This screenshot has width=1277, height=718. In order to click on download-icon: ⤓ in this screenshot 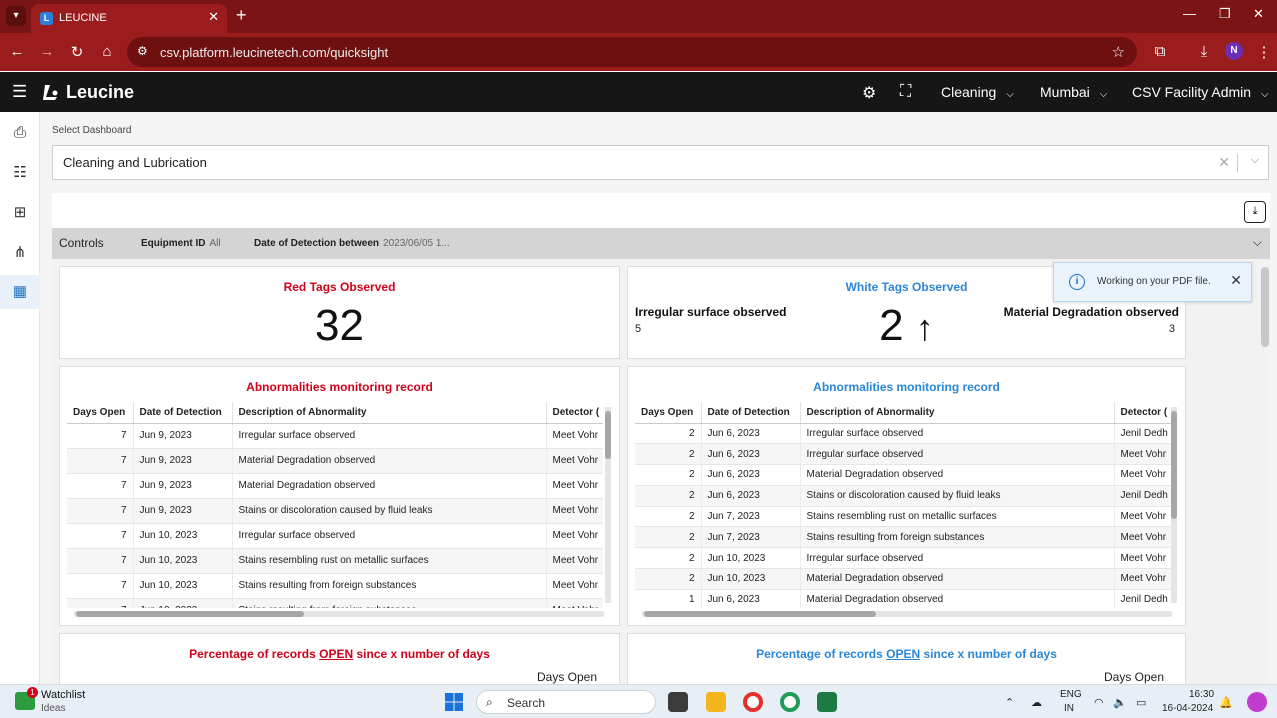, I will do `click(1204, 51)`.